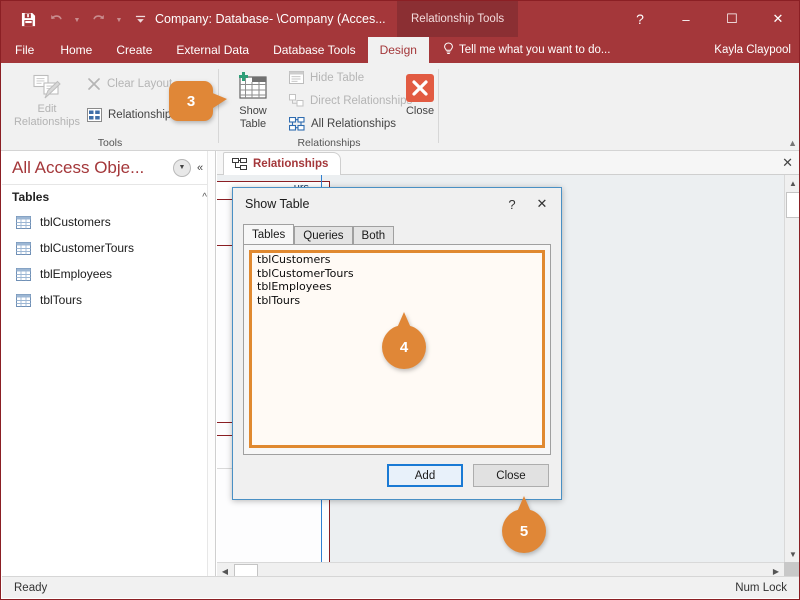 Image resolution: width=800 pixels, height=600 pixels. I want to click on status-message: Ready, so click(31, 587).